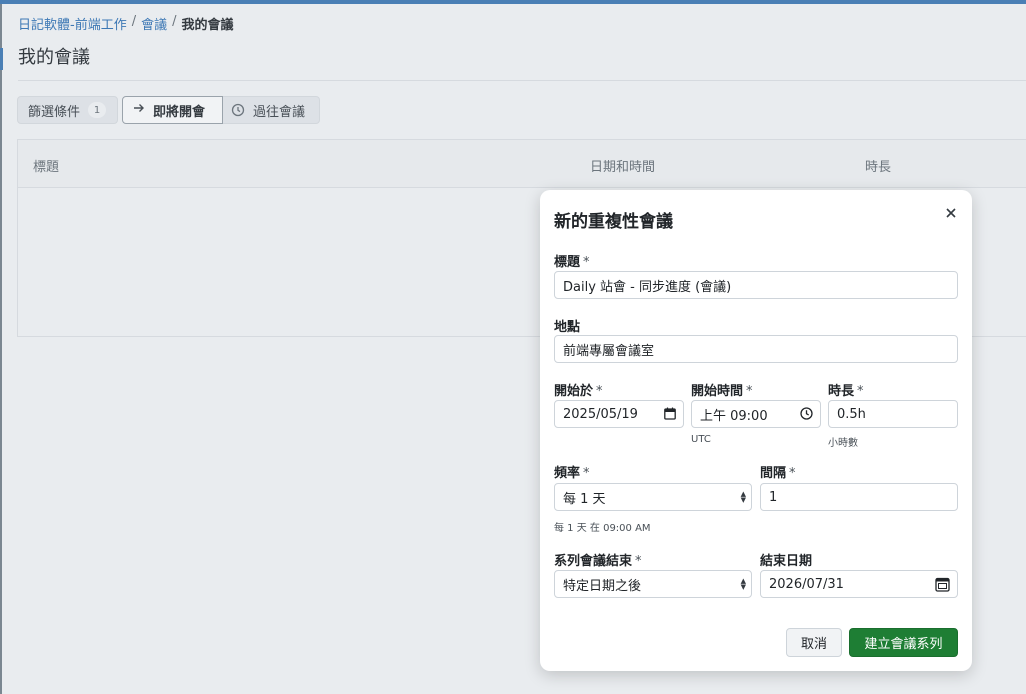 Image resolution: width=1026 pixels, height=694 pixels. What do you see at coordinates (567, 473) in the screenshot?
I see `frequency-label-text: 頻率` at bounding box center [567, 473].